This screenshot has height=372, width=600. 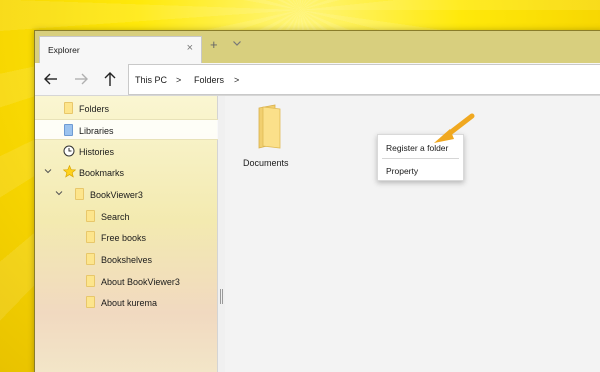 I want to click on sidebar-item-label: Histories, so click(x=97, y=152).